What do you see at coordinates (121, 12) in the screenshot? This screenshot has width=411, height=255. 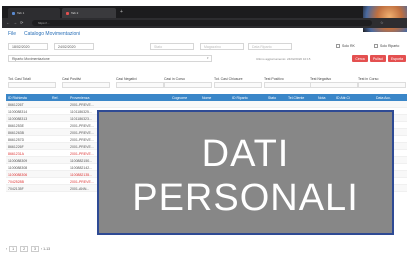 I see `new-tab-icon: +` at bounding box center [121, 12].